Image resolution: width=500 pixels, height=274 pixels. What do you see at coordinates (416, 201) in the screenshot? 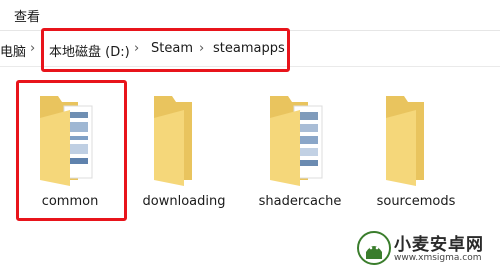
I see `folder-label: sourcemods` at bounding box center [416, 201].